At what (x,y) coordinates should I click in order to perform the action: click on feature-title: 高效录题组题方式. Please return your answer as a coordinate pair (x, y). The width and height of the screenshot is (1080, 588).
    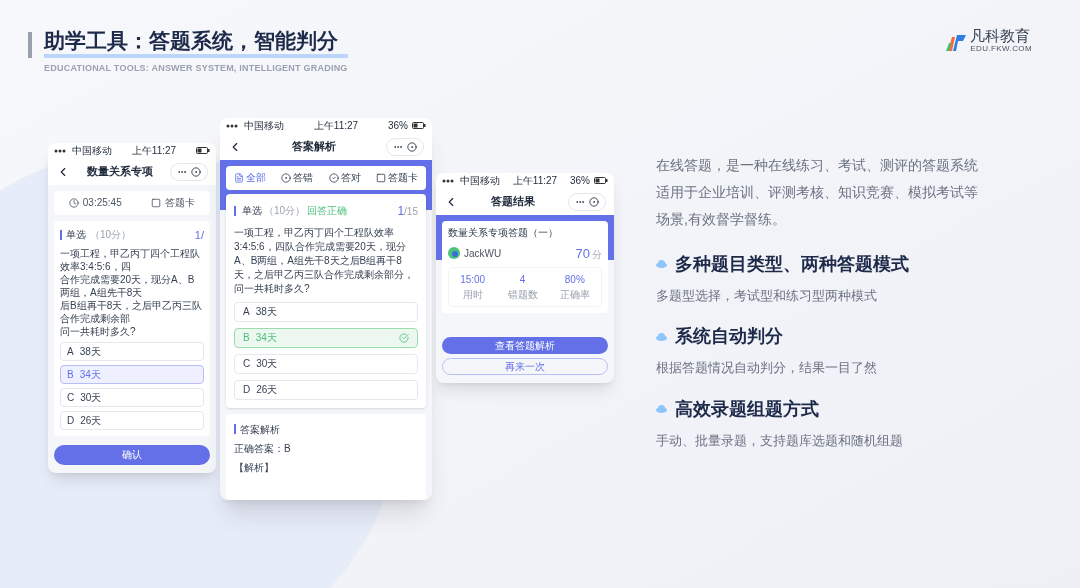
    Looking at the image, I should click on (747, 409).